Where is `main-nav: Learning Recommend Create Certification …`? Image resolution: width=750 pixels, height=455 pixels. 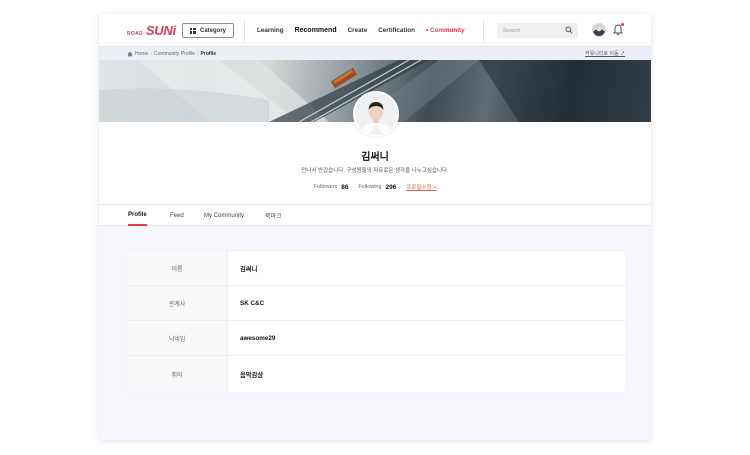 main-nav: Learning Recommend Create Certification … is located at coordinates (361, 30).